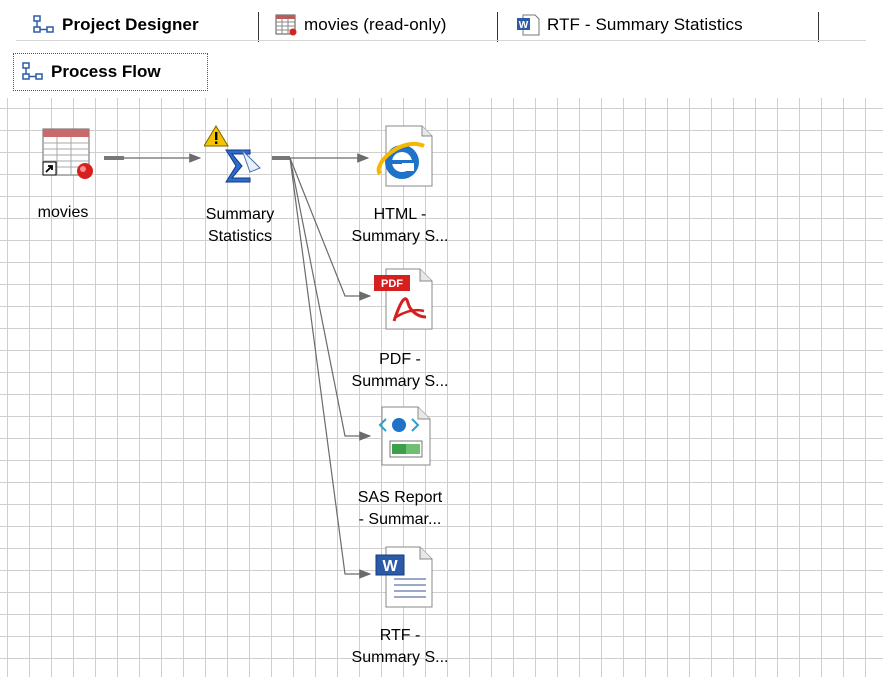 The width and height of the screenshot is (883, 677). Describe the element at coordinates (400, 635) in the screenshot. I see `node-label-line1: RTF -` at that location.